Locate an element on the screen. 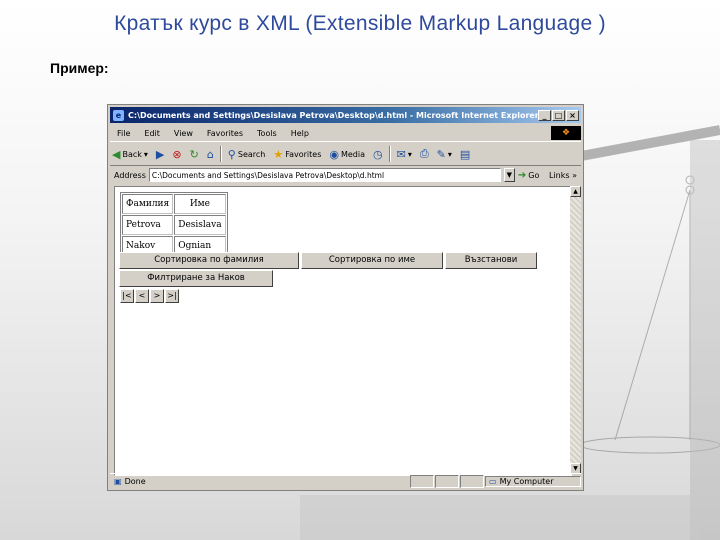 The width and height of the screenshot is (720, 540). search-button: ⚲ Search is located at coordinates (247, 154).